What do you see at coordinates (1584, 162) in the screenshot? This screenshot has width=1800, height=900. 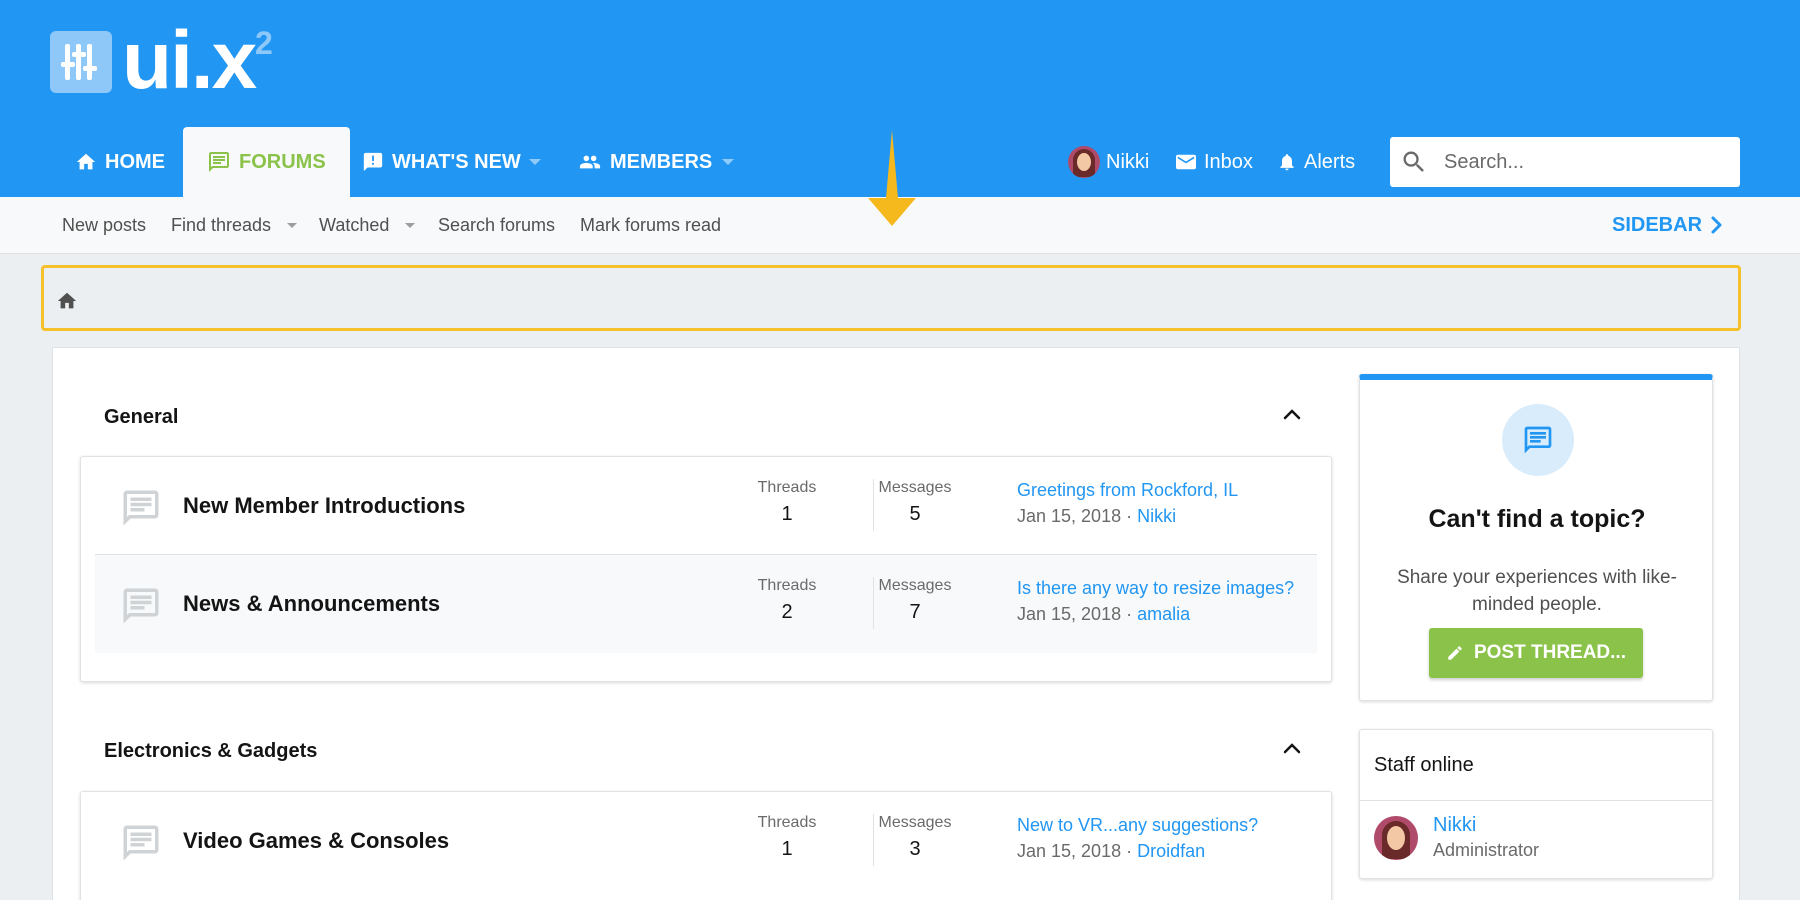 I see `search-input` at bounding box center [1584, 162].